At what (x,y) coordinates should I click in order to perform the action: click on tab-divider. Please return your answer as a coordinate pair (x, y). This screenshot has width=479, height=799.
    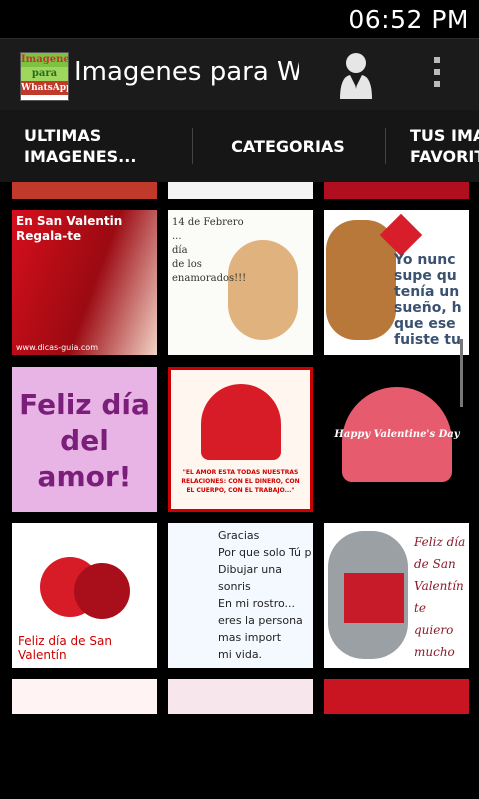
    Looking at the image, I should click on (385, 146).